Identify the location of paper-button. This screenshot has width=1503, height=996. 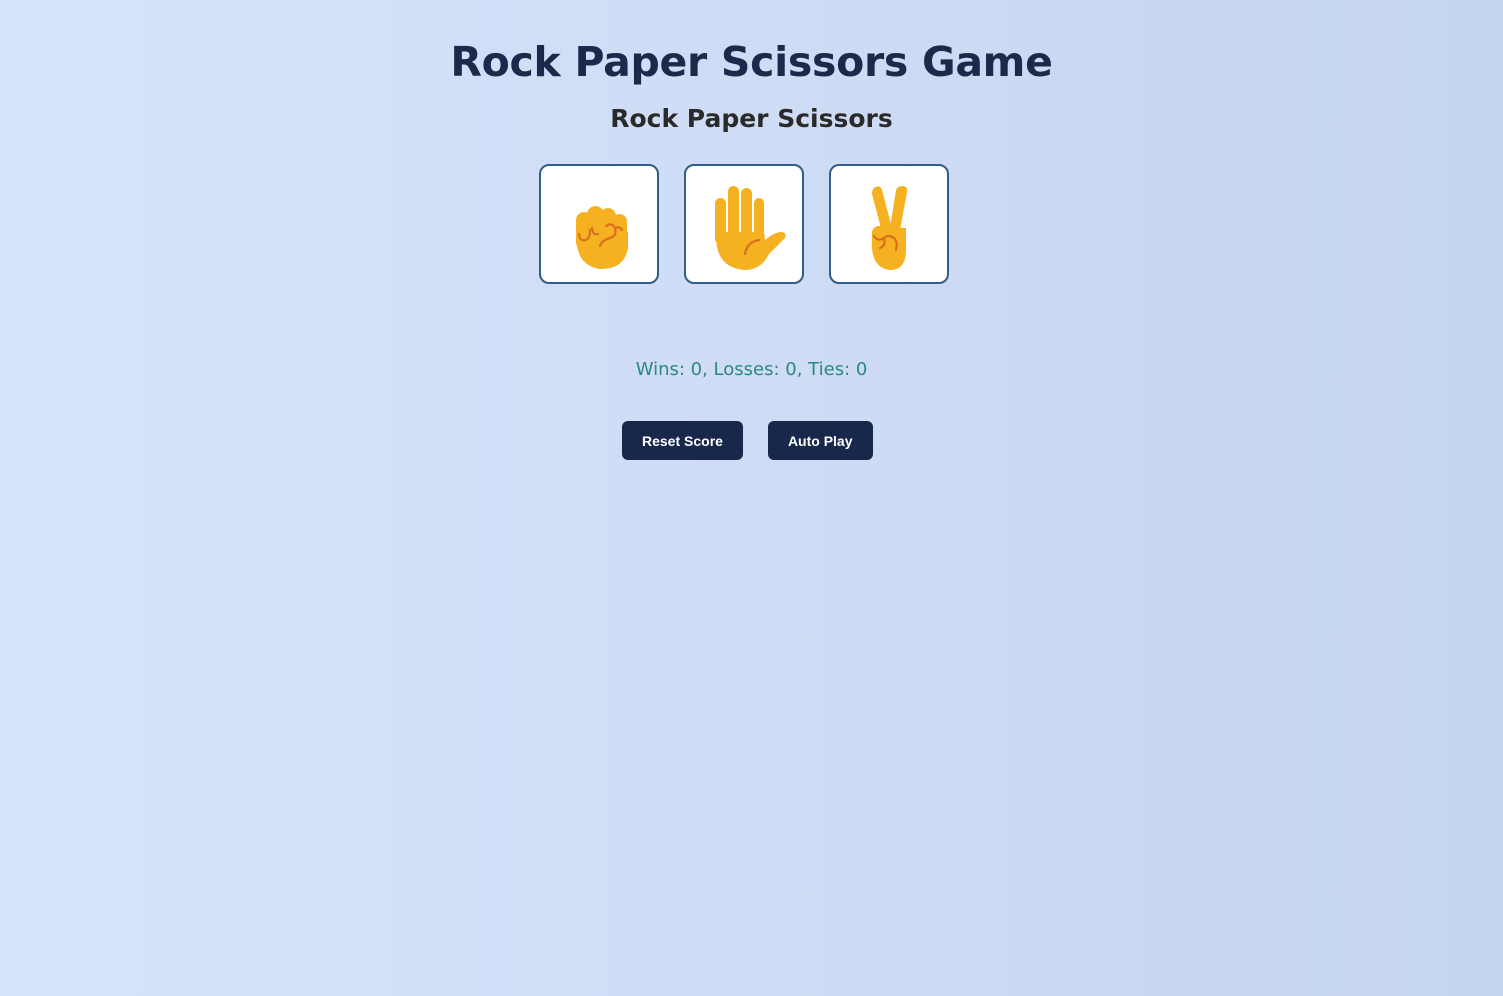
(744, 224).